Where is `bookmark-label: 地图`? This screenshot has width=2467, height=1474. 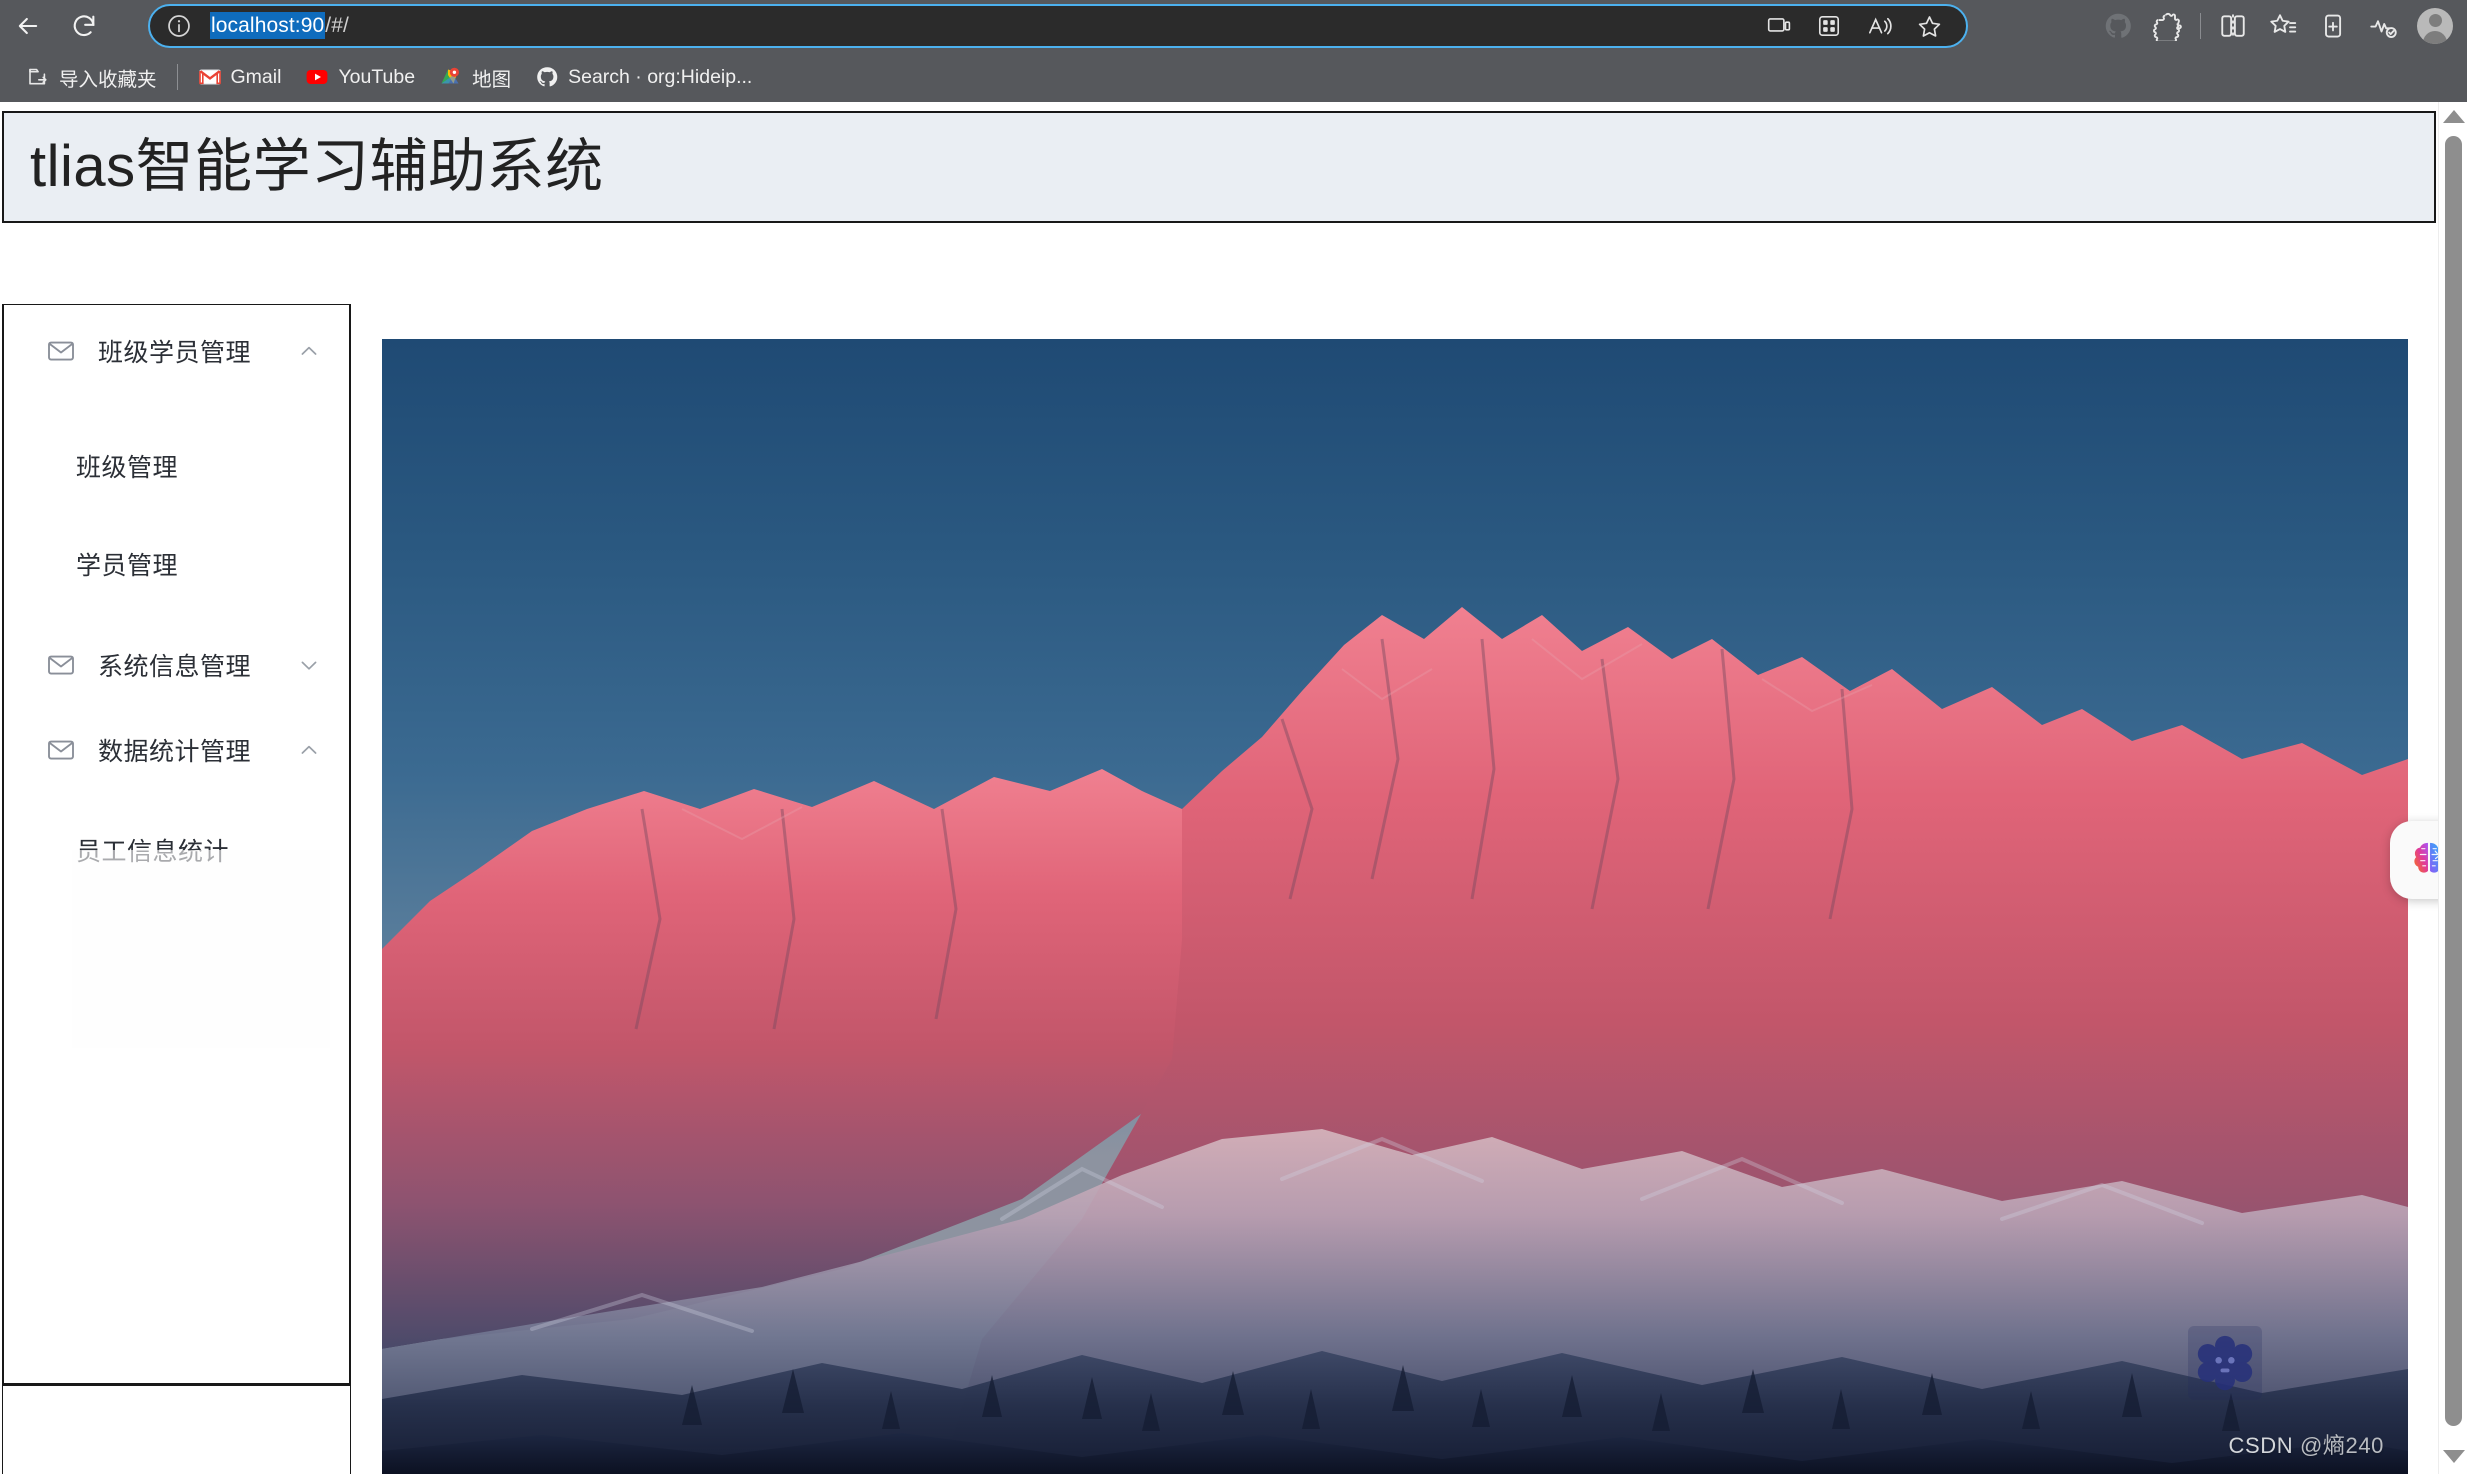 bookmark-label: 地图 is located at coordinates (492, 79).